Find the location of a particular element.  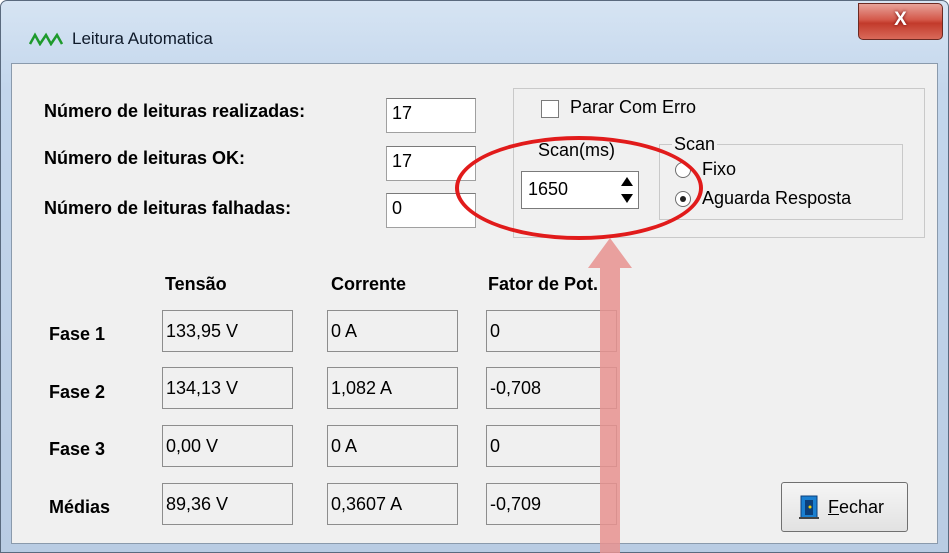

fase-3-tensao: 0,00 V is located at coordinates (227, 446).